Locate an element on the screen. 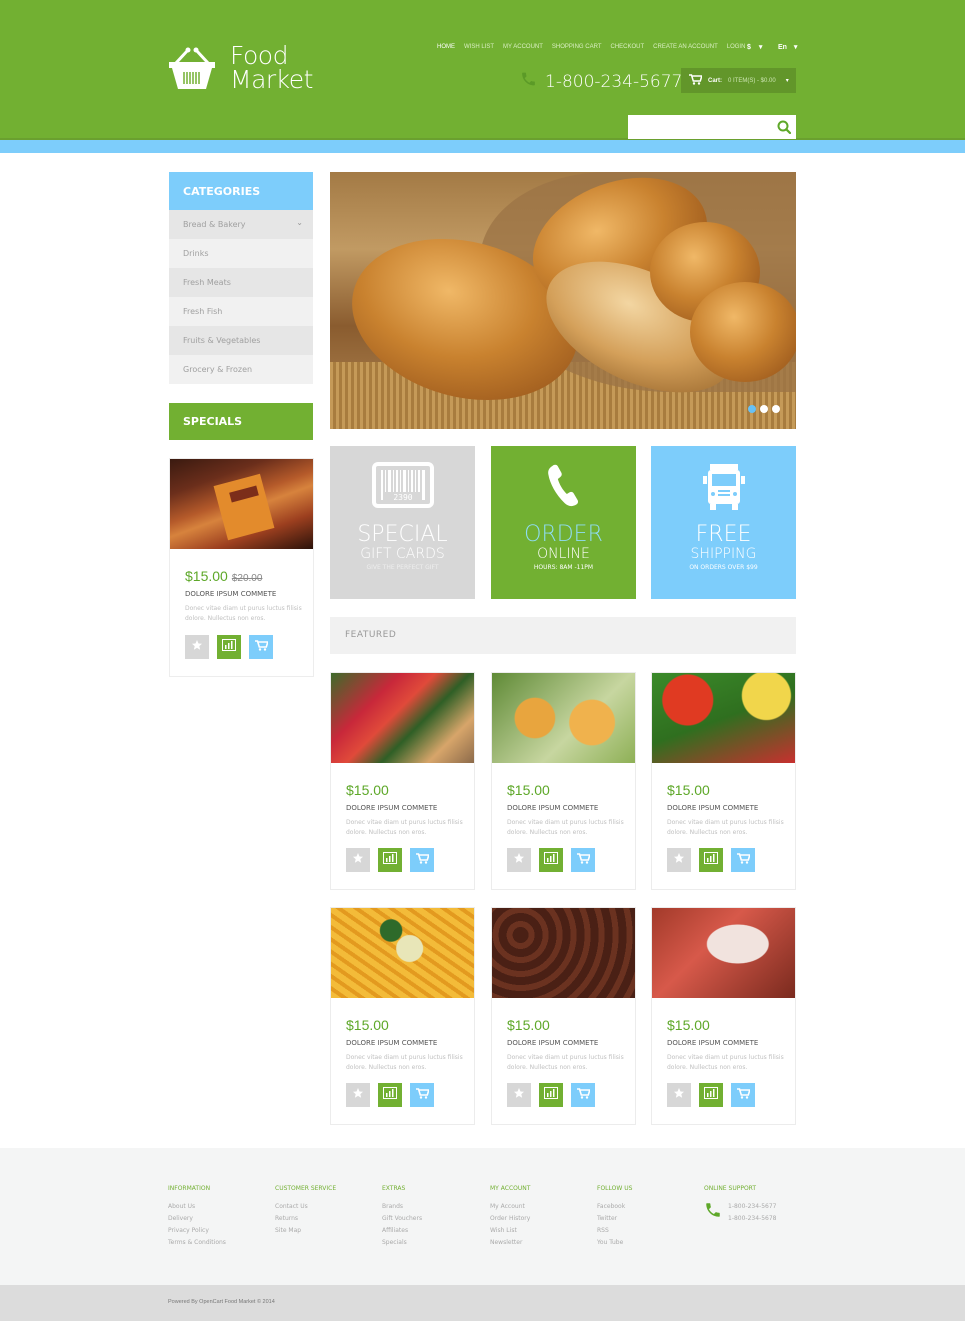  footer-link: Twitter is located at coordinates (614, 1219).